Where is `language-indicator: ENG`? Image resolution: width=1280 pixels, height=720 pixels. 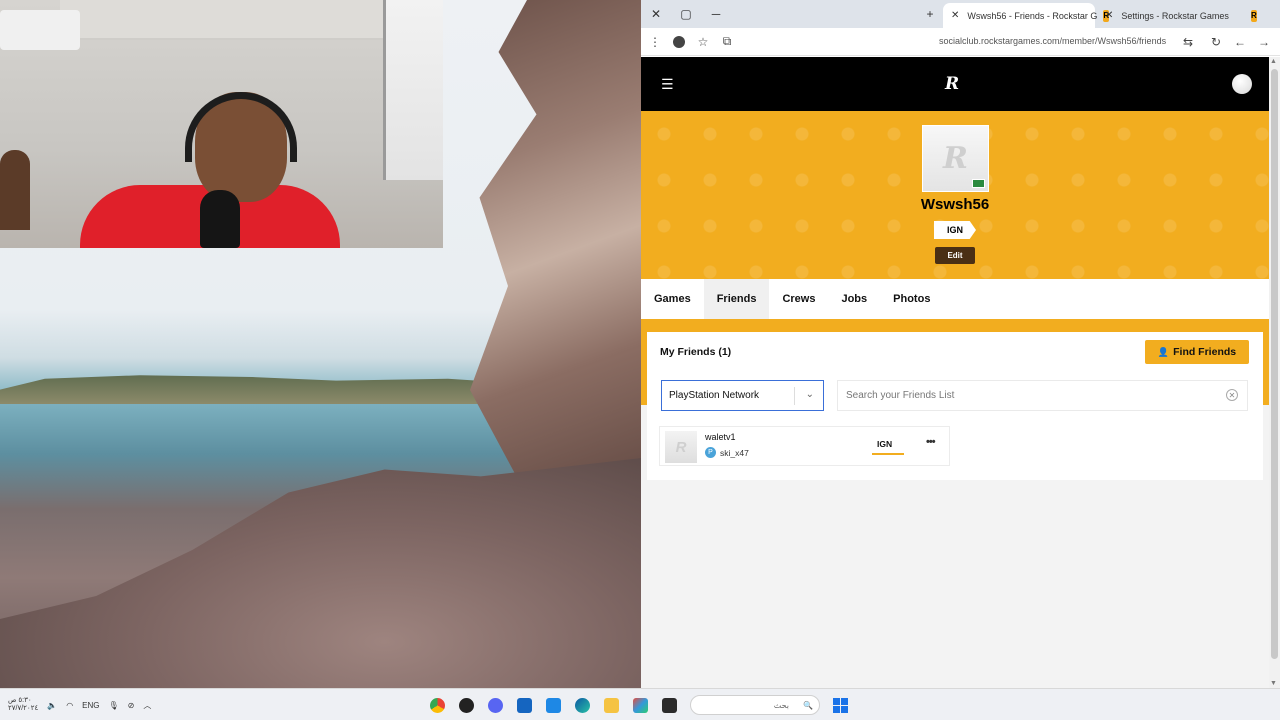
language-indicator: ENG is located at coordinates (90, 705).